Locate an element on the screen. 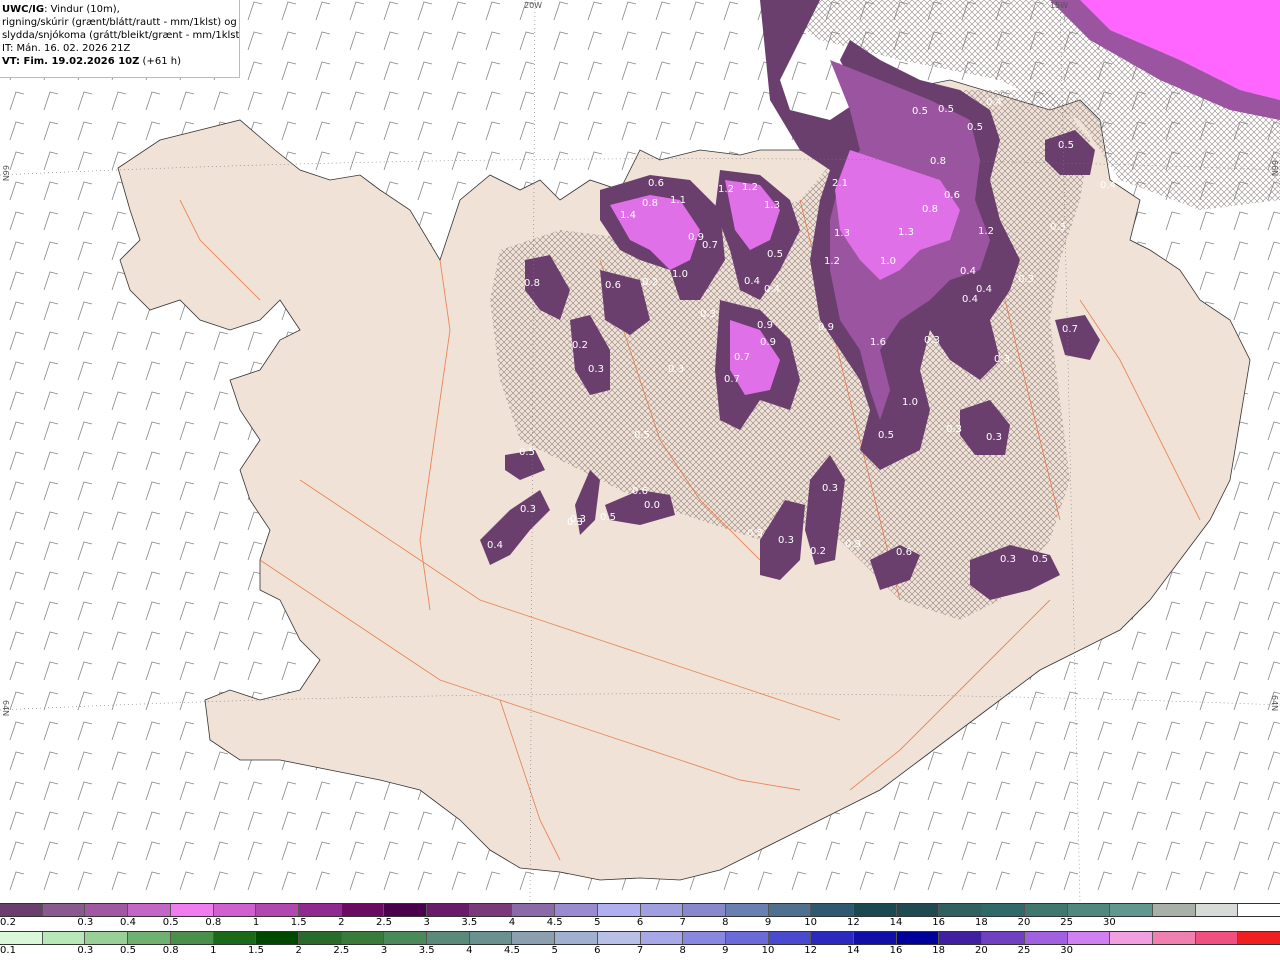  snow-legend-label: 0.4 is located at coordinates (128, 922).